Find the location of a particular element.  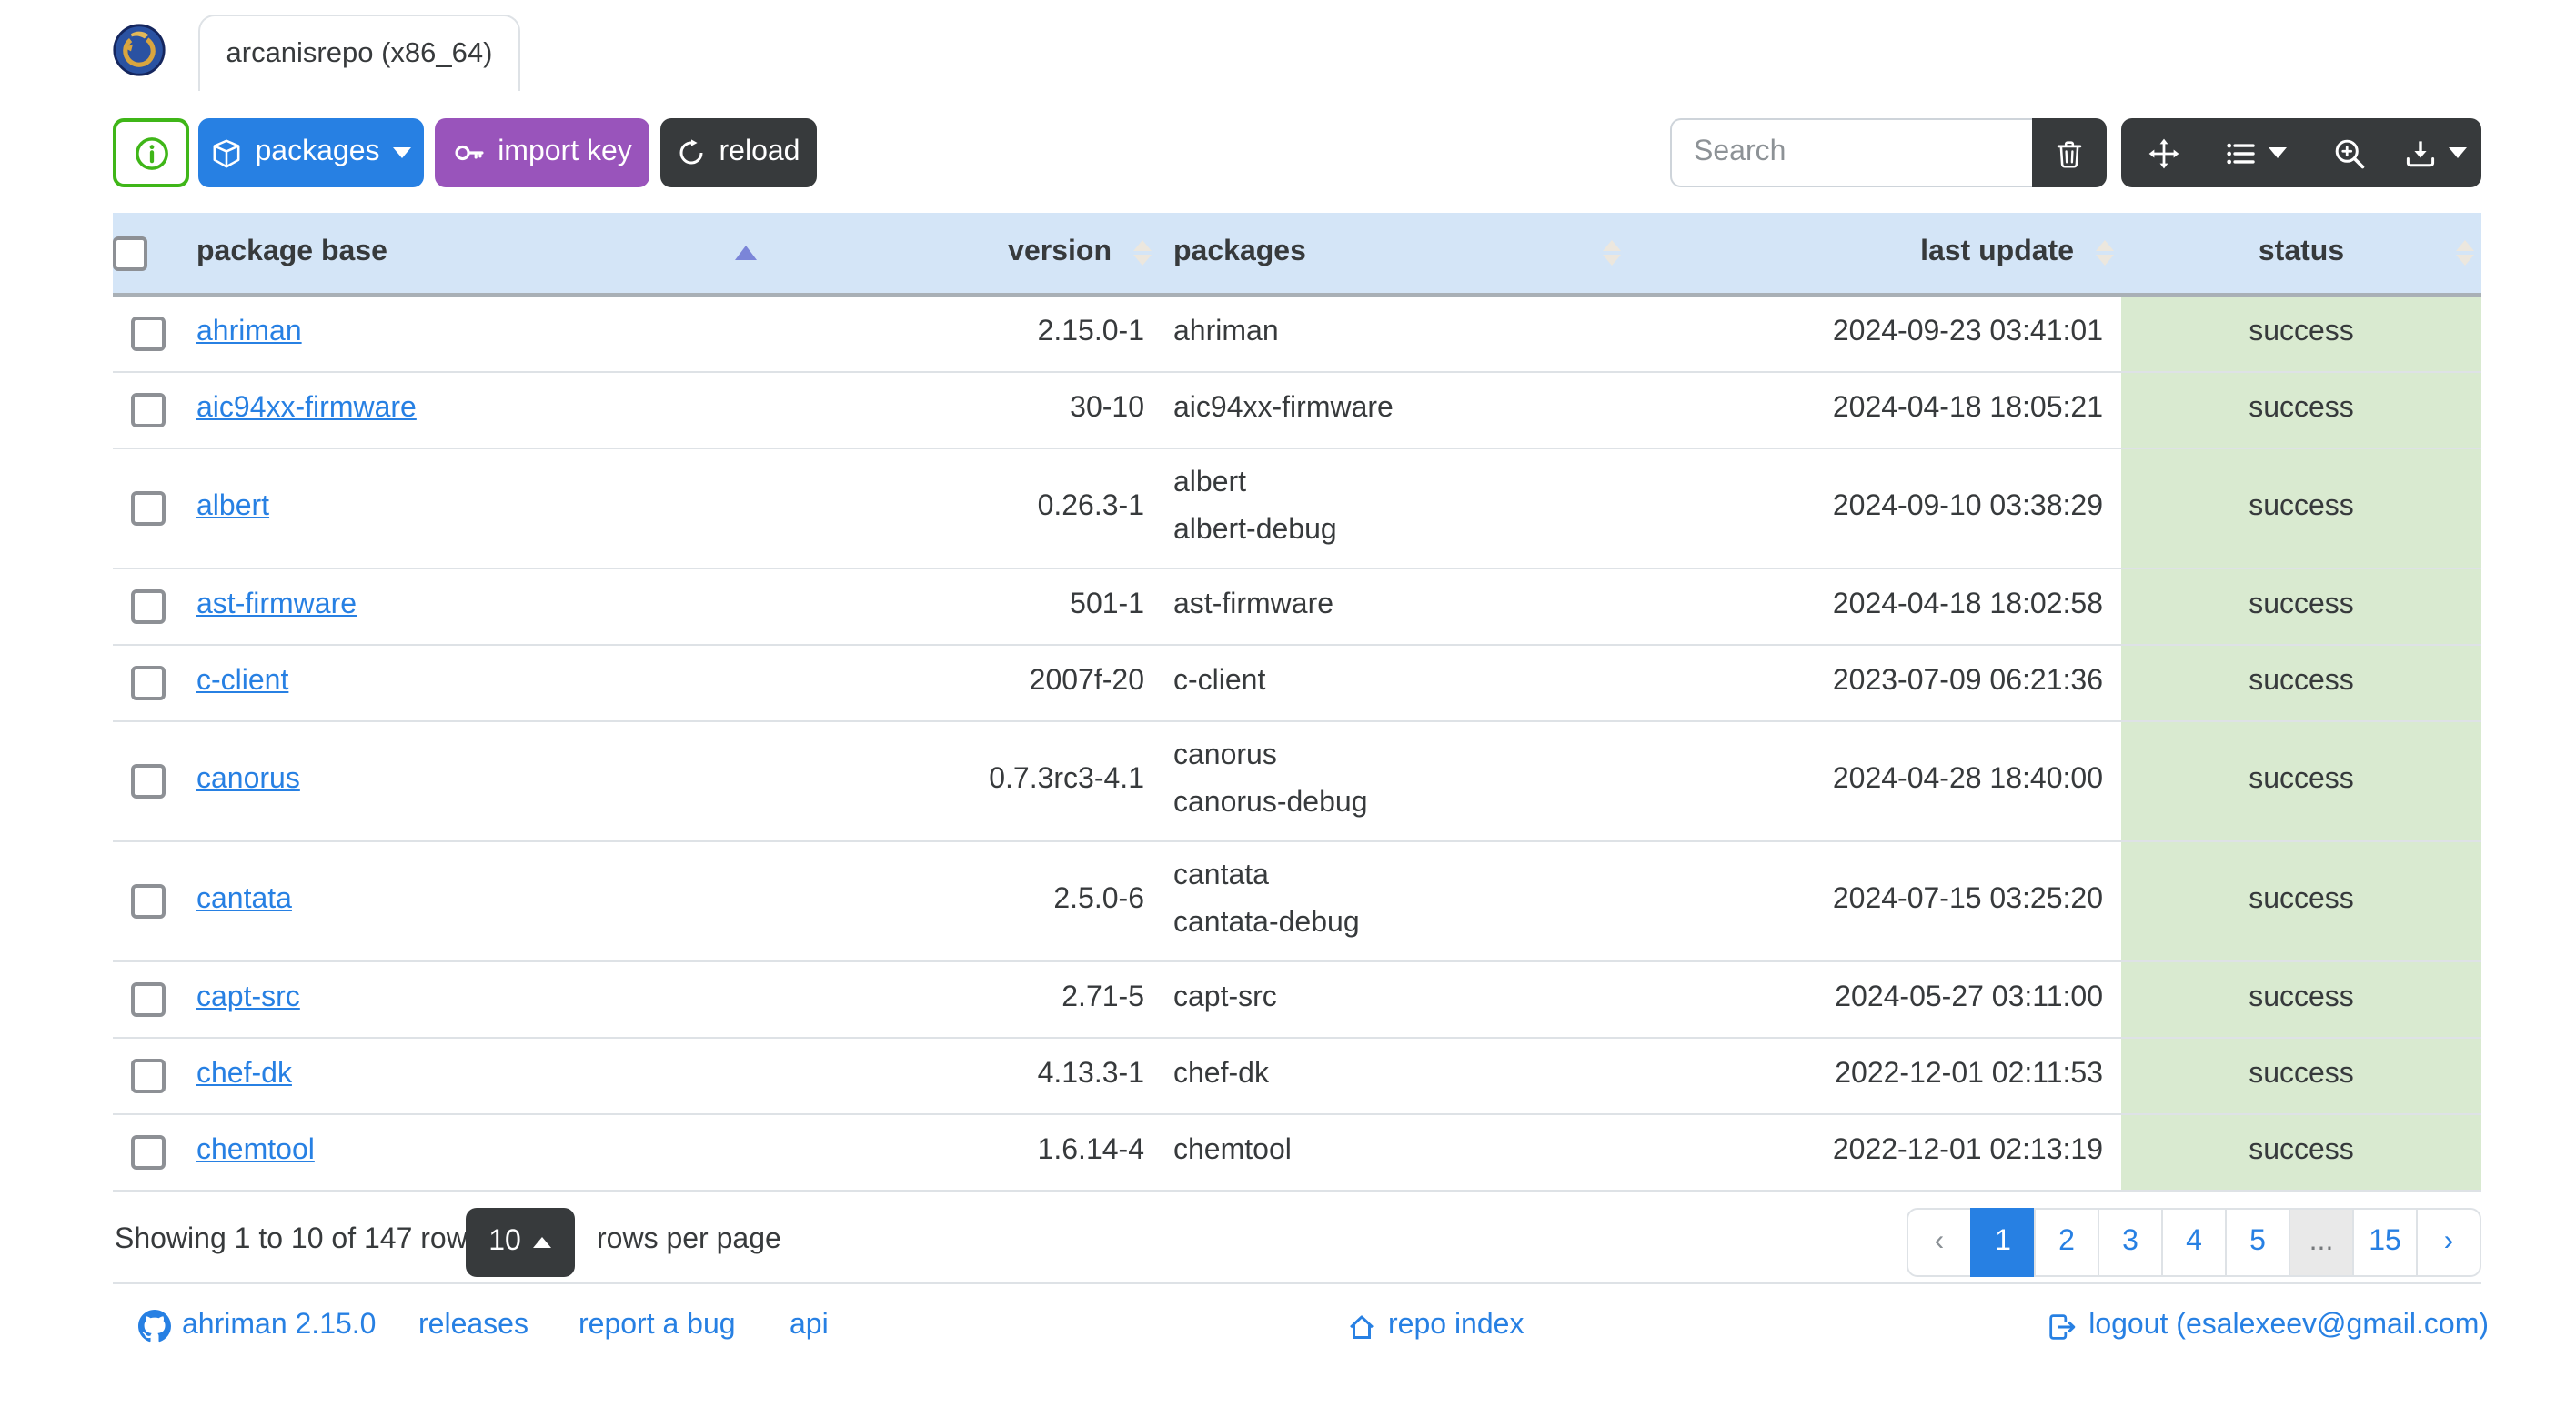

toggle-columns-button is located at coordinates (2256, 153).